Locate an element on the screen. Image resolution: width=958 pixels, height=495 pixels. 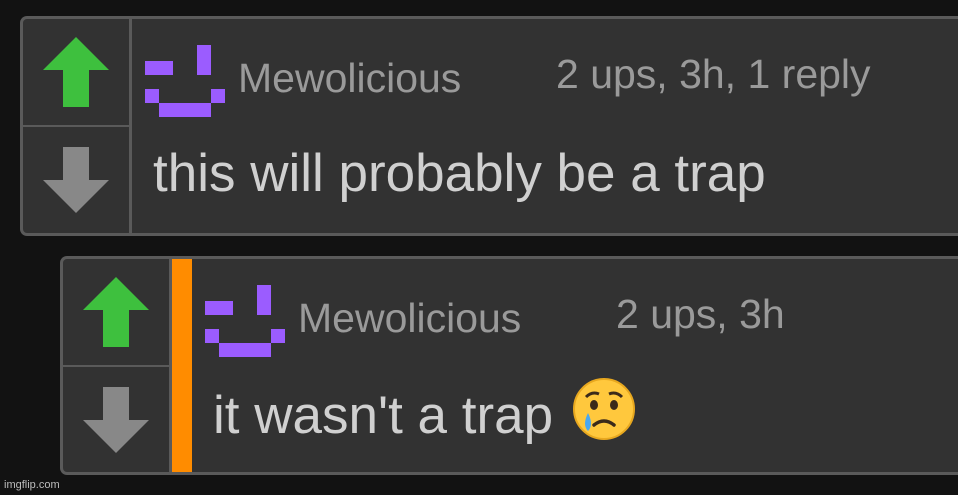
crying-face-emoji-icon is located at coordinates (603, 409).